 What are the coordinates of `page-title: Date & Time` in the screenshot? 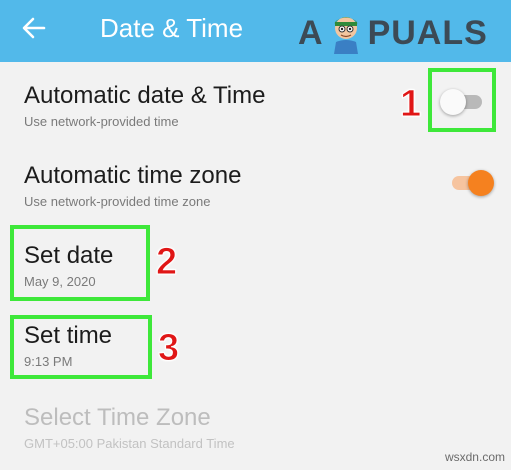 It's located at (172, 28).